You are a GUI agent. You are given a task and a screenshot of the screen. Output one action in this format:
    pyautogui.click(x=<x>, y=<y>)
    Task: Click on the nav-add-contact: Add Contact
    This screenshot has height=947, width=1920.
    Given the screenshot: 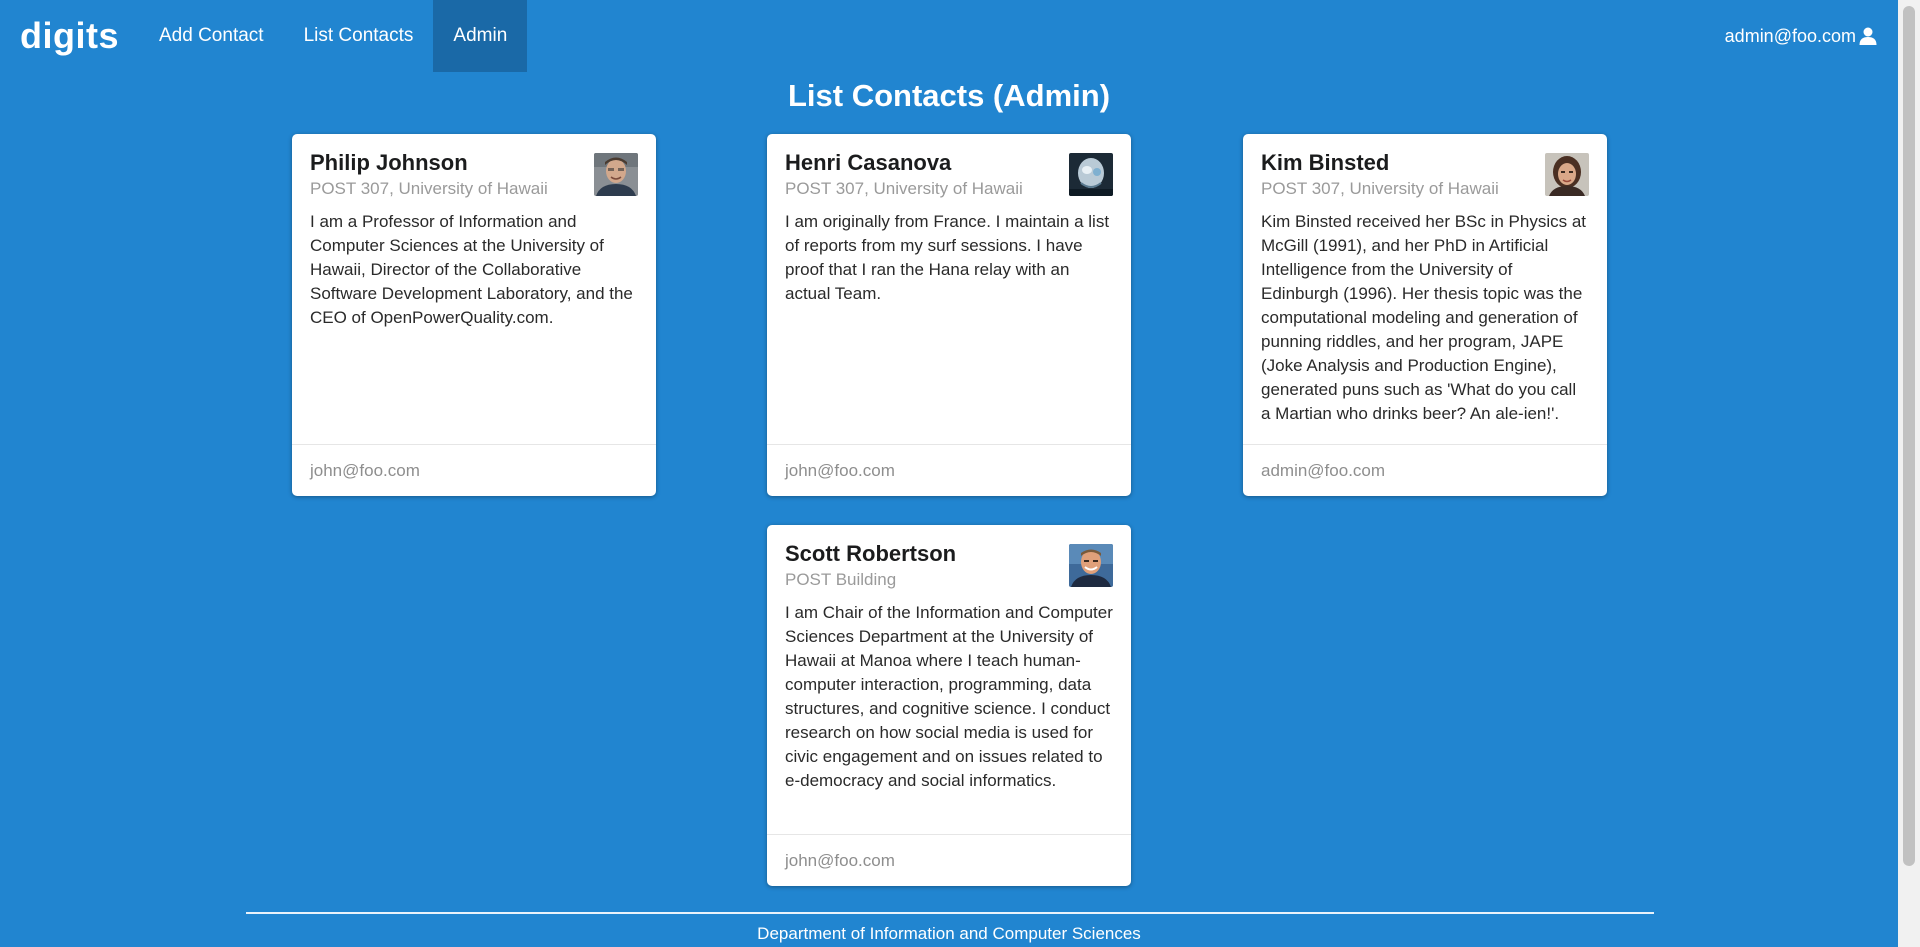 What is the action you would take?
    pyautogui.click(x=211, y=36)
    